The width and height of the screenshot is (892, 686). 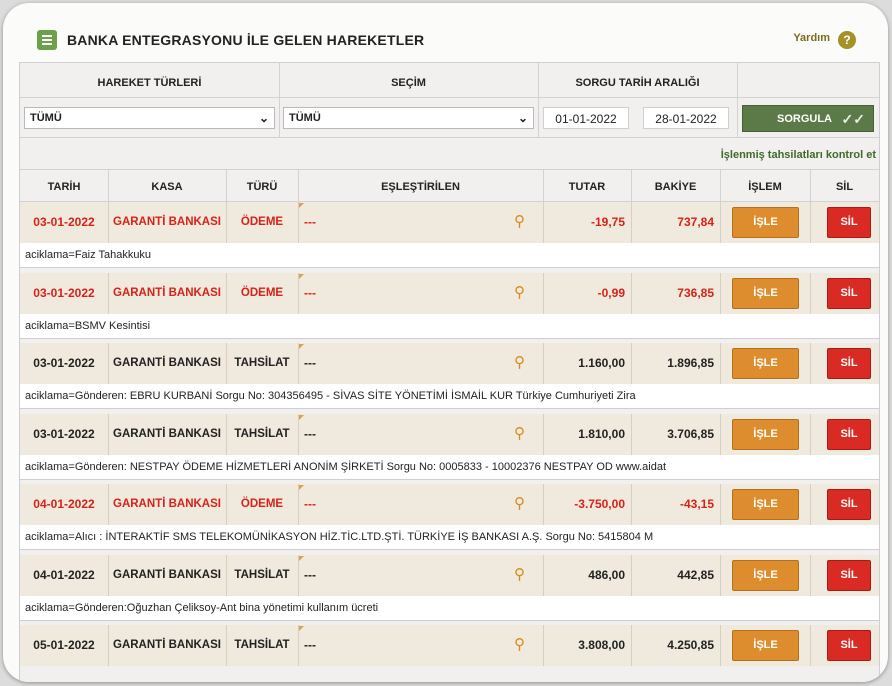 What do you see at coordinates (449, 325) in the screenshot?
I see `row-aciklama: aciklama=BSMV Kesintisi` at bounding box center [449, 325].